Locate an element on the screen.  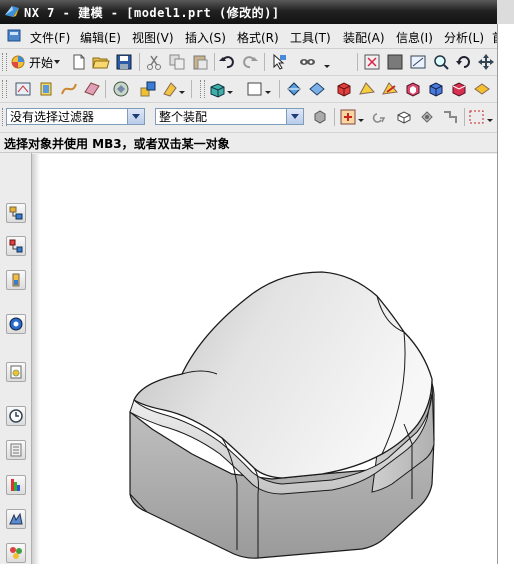
trim-button is located at coordinates (390, 89).